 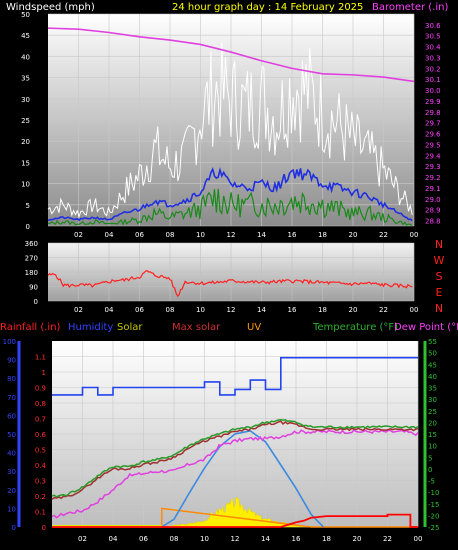 What do you see at coordinates (433, 211) in the screenshot?
I see `y2-tick-label: 28.9` at bounding box center [433, 211].